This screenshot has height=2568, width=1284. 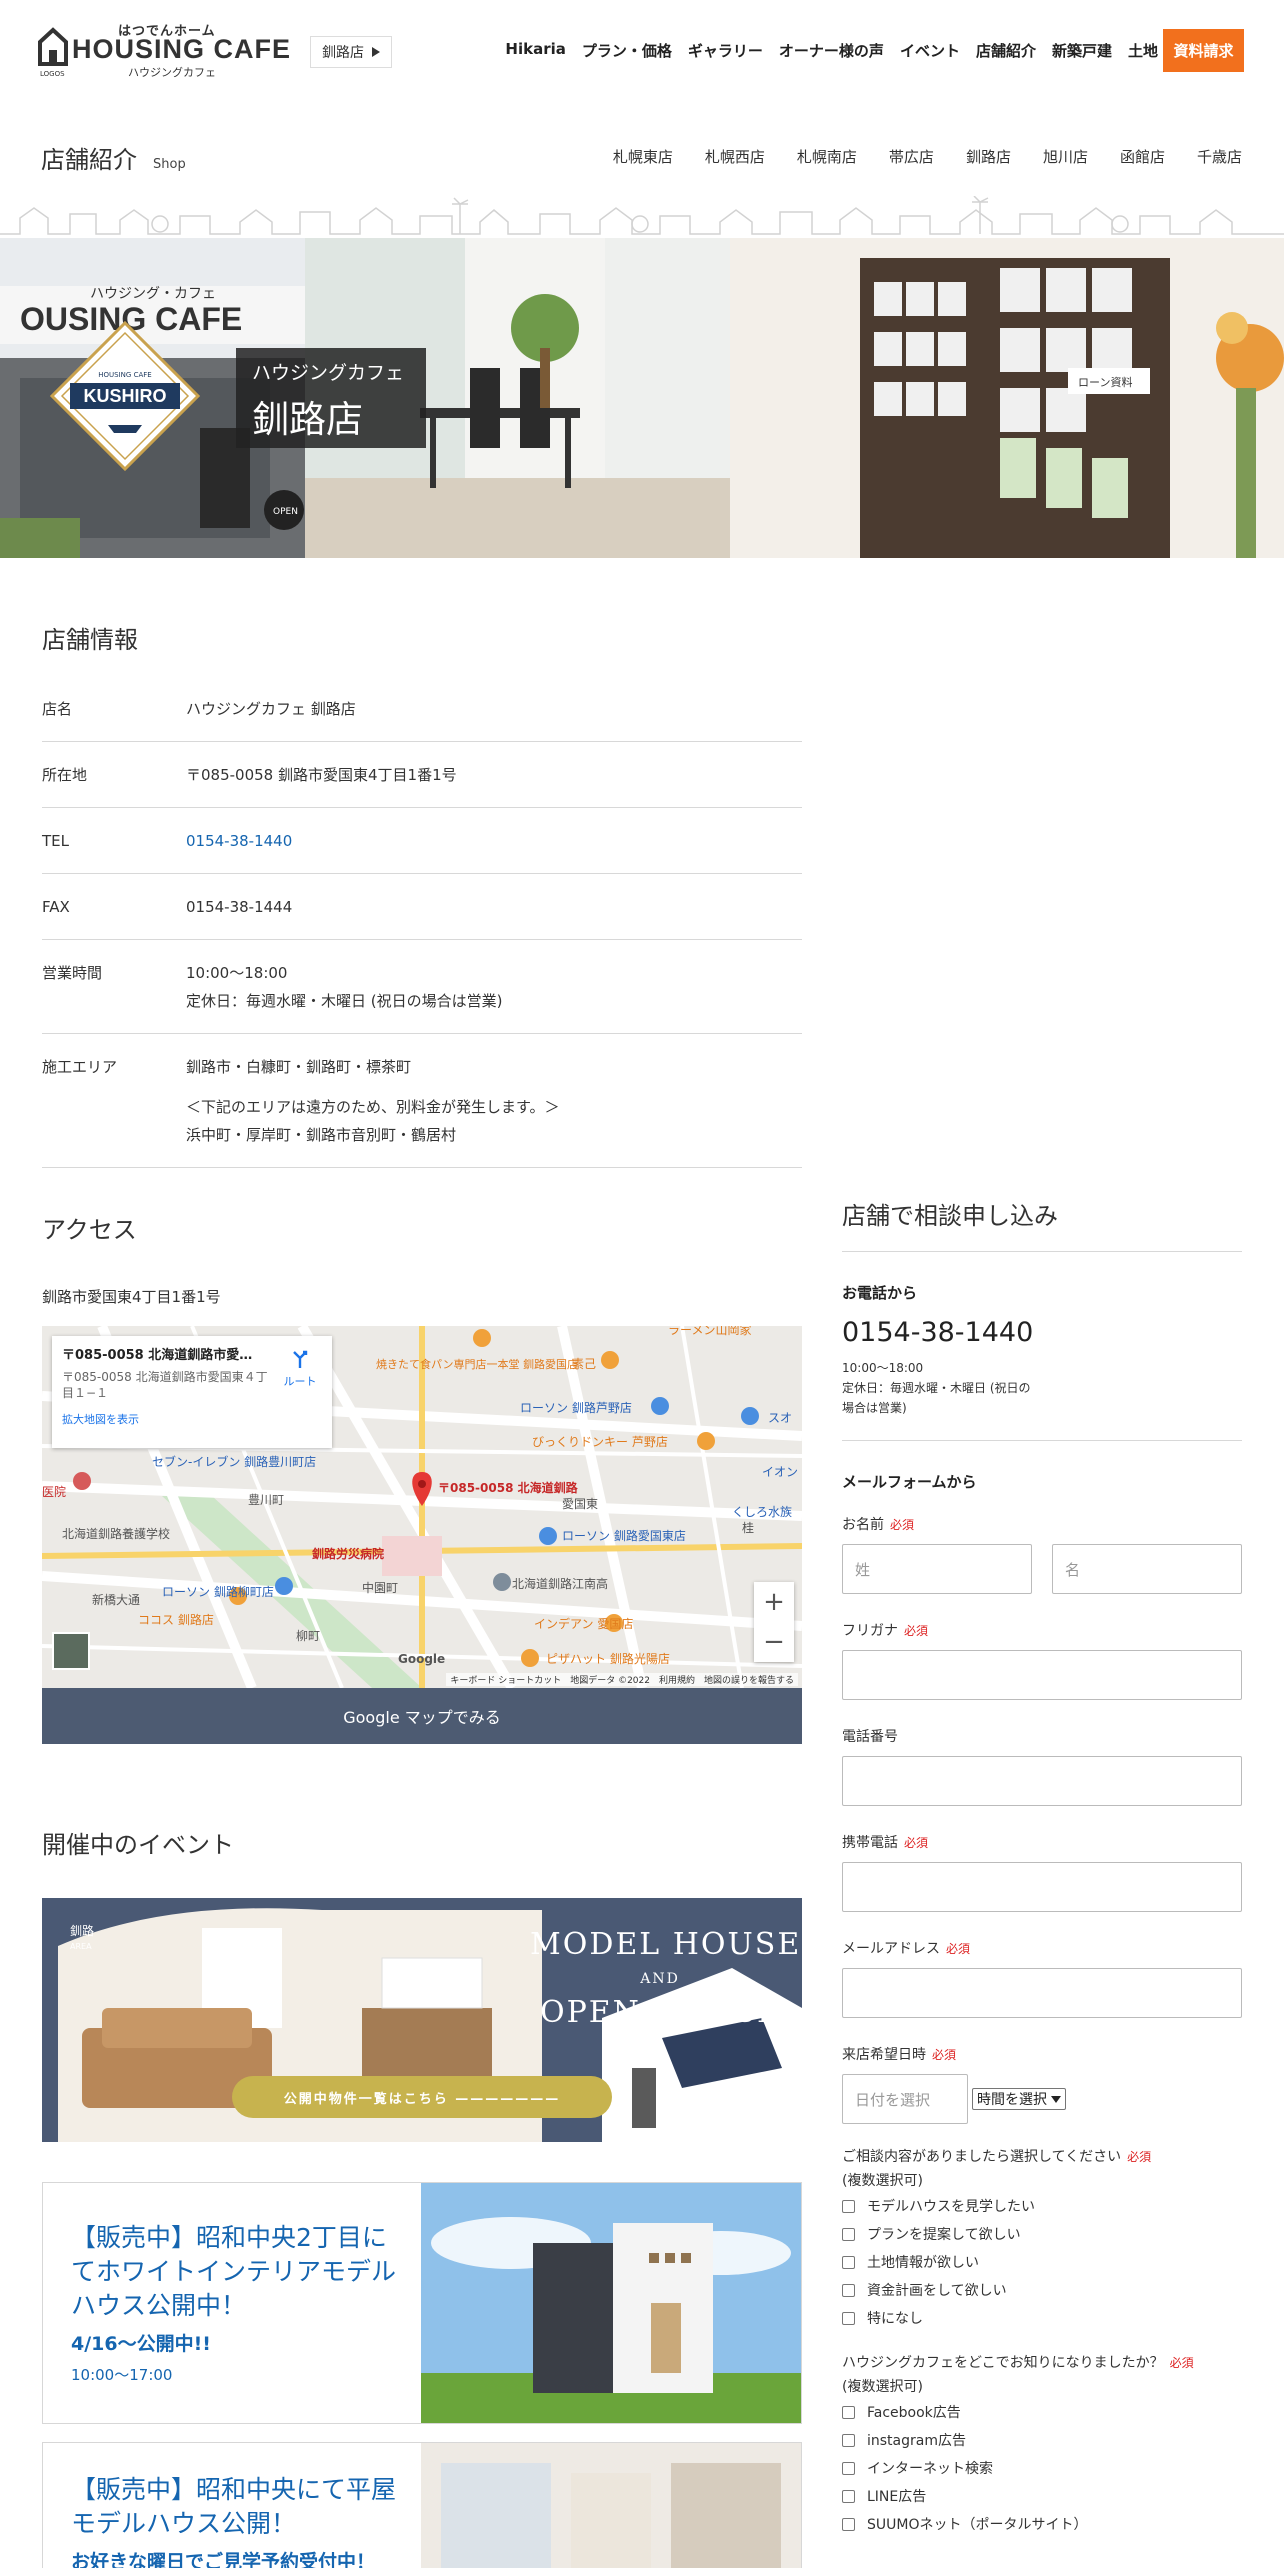 I want to click on zoom-in-button: +, so click(x=774, y=1602).